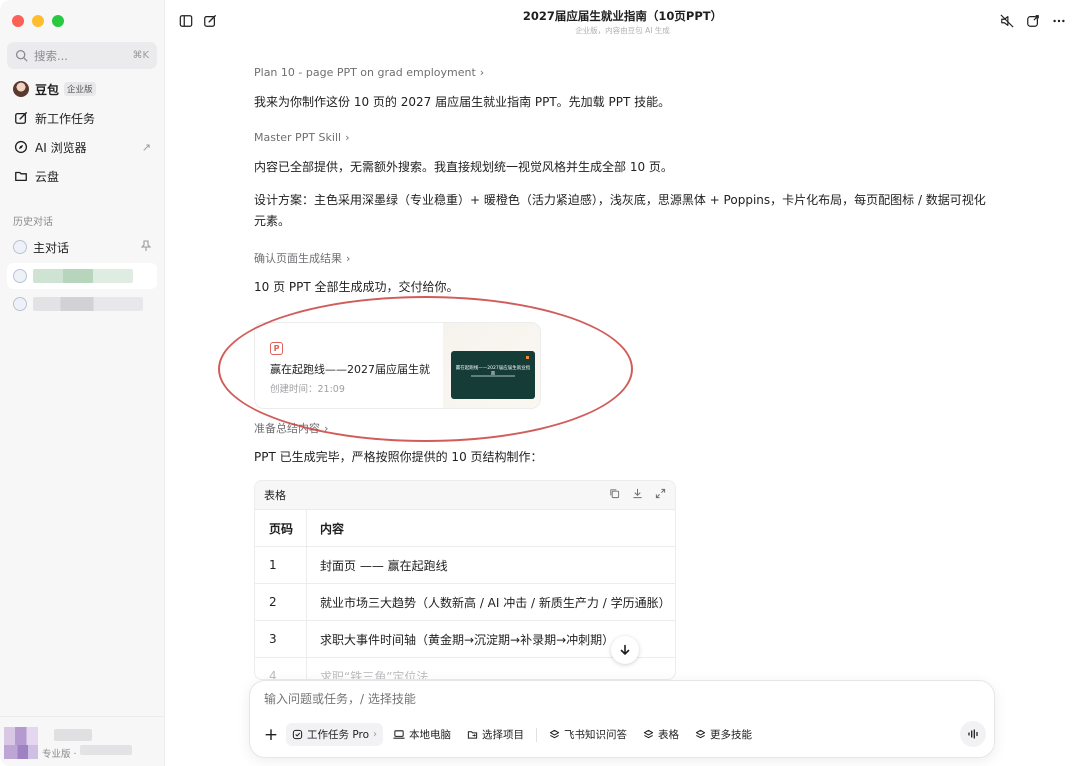 The width and height of the screenshot is (1080, 766). I want to click on sidebar-item-ai-browser: AI 浏览器 ↗, so click(82, 147).